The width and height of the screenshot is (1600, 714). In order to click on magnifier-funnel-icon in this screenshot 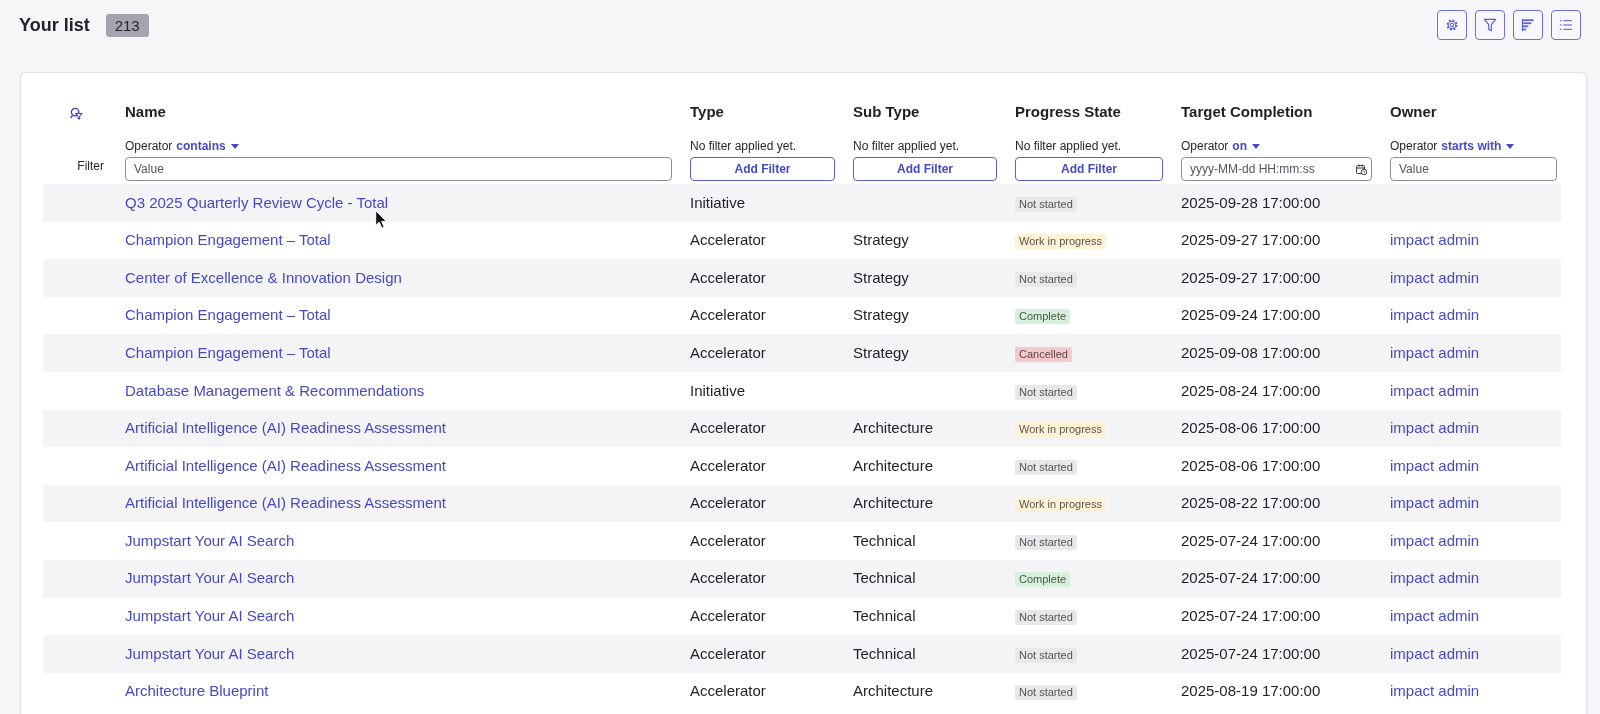, I will do `click(76, 113)`.